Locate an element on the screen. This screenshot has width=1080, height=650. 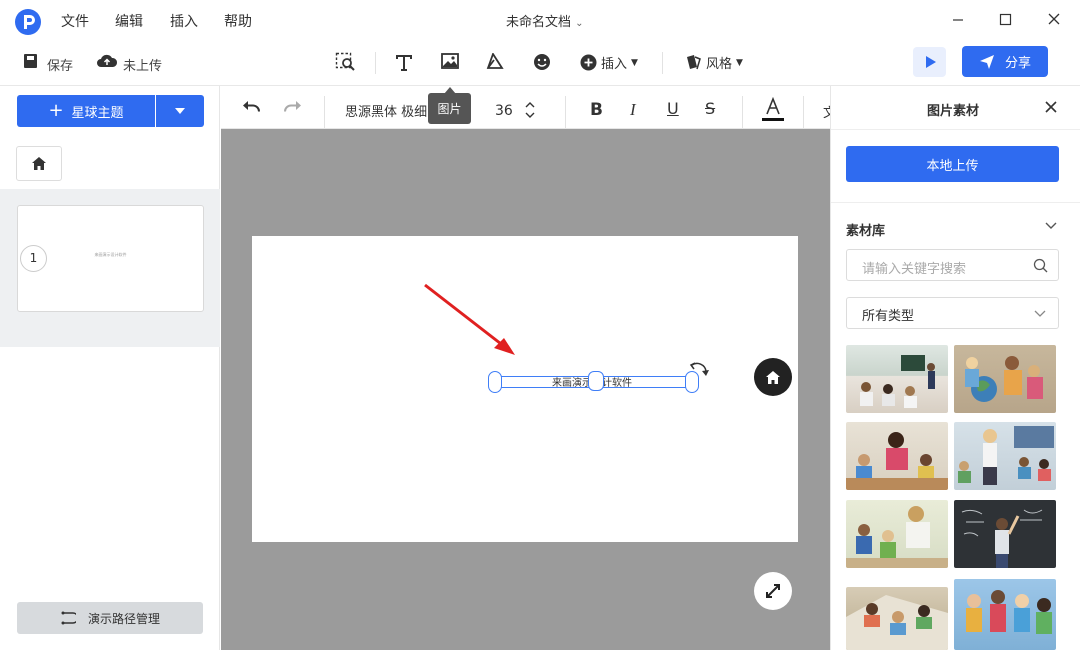
save-button: 保存 is located at coordinates (60, 64).